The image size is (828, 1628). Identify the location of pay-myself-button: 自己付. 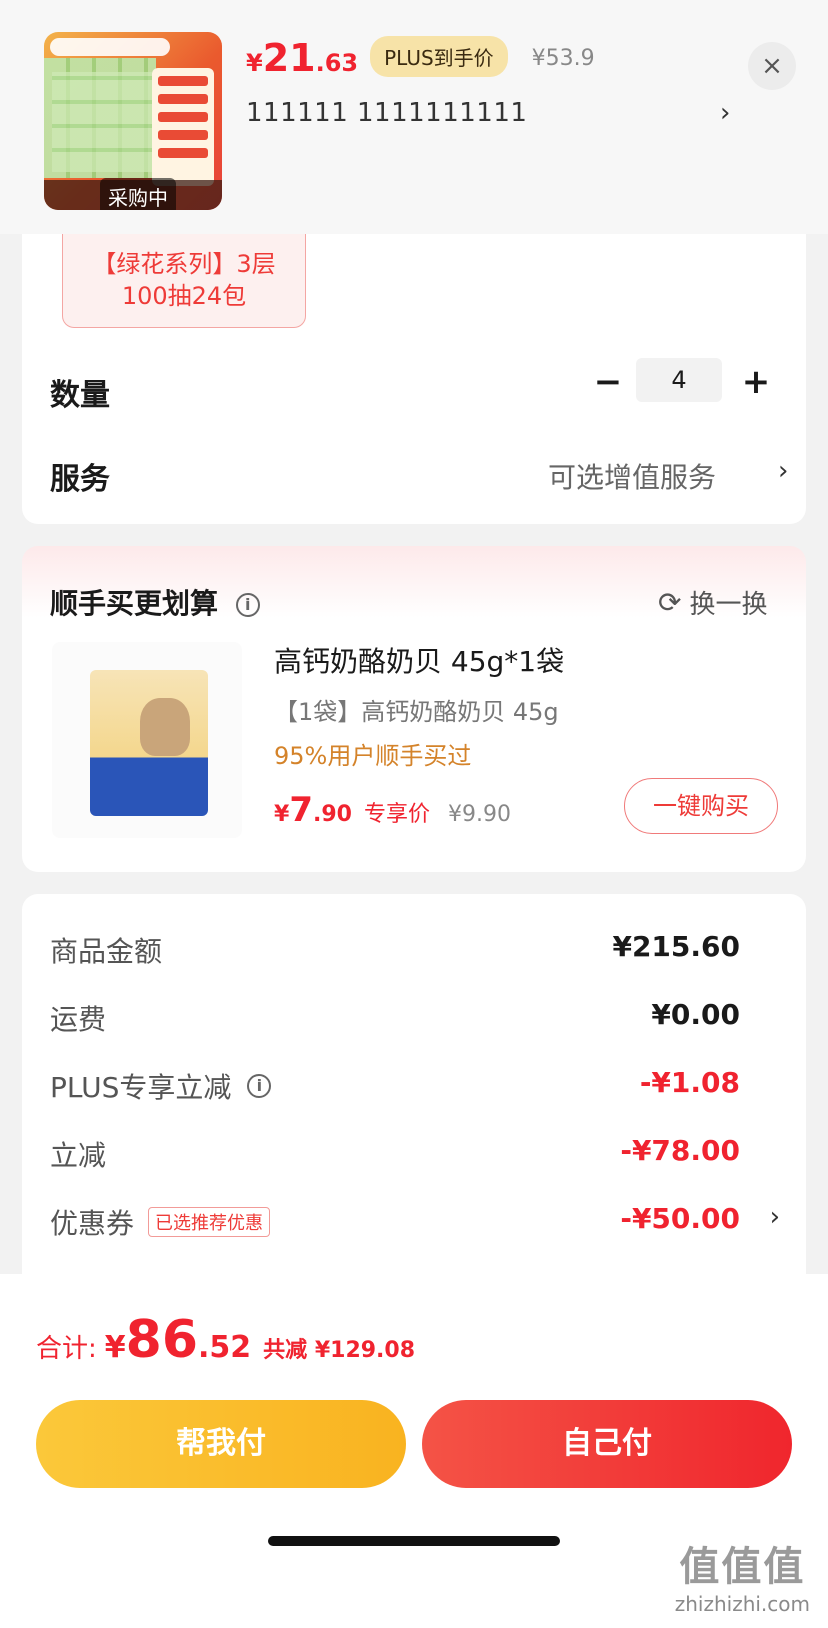
(607, 1444).